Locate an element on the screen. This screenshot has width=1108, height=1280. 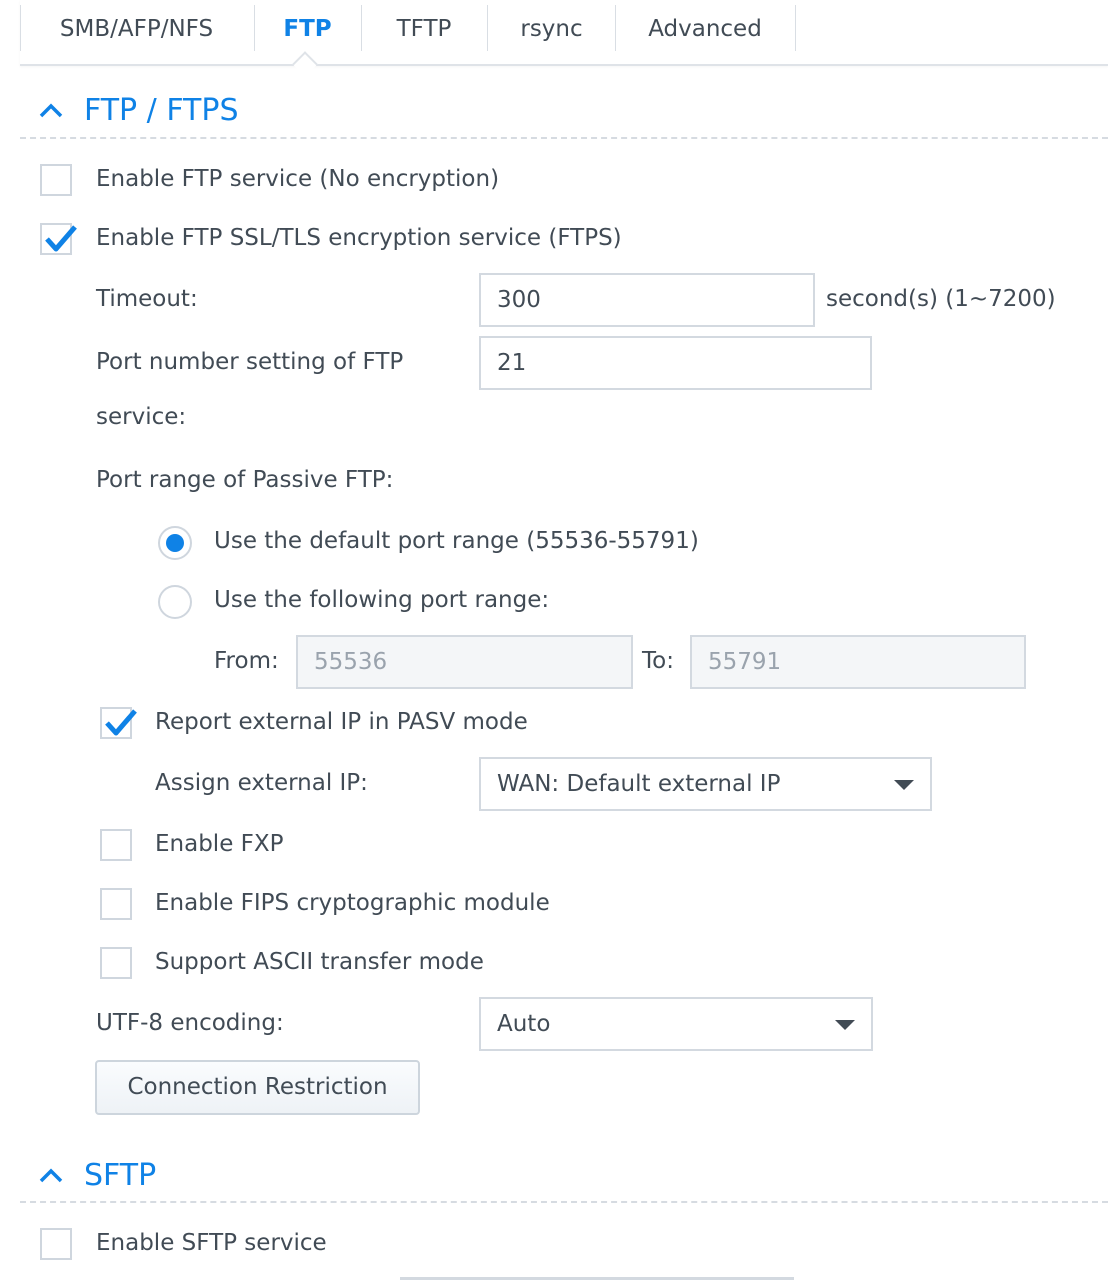
report-external-ip-label: Report external IP in PASV mode is located at coordinates (341, 722).